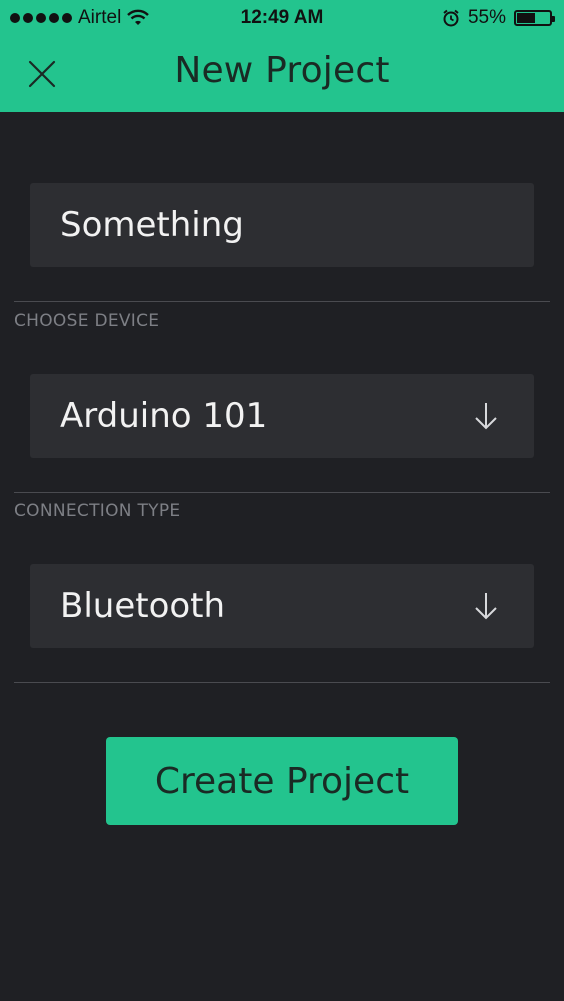 Image resolution: width=564 pixels, height=1001 pixels. Describe the element at coordinates (282, 781) in the screenshot. I see `create-project-button: Create Project` at that location.